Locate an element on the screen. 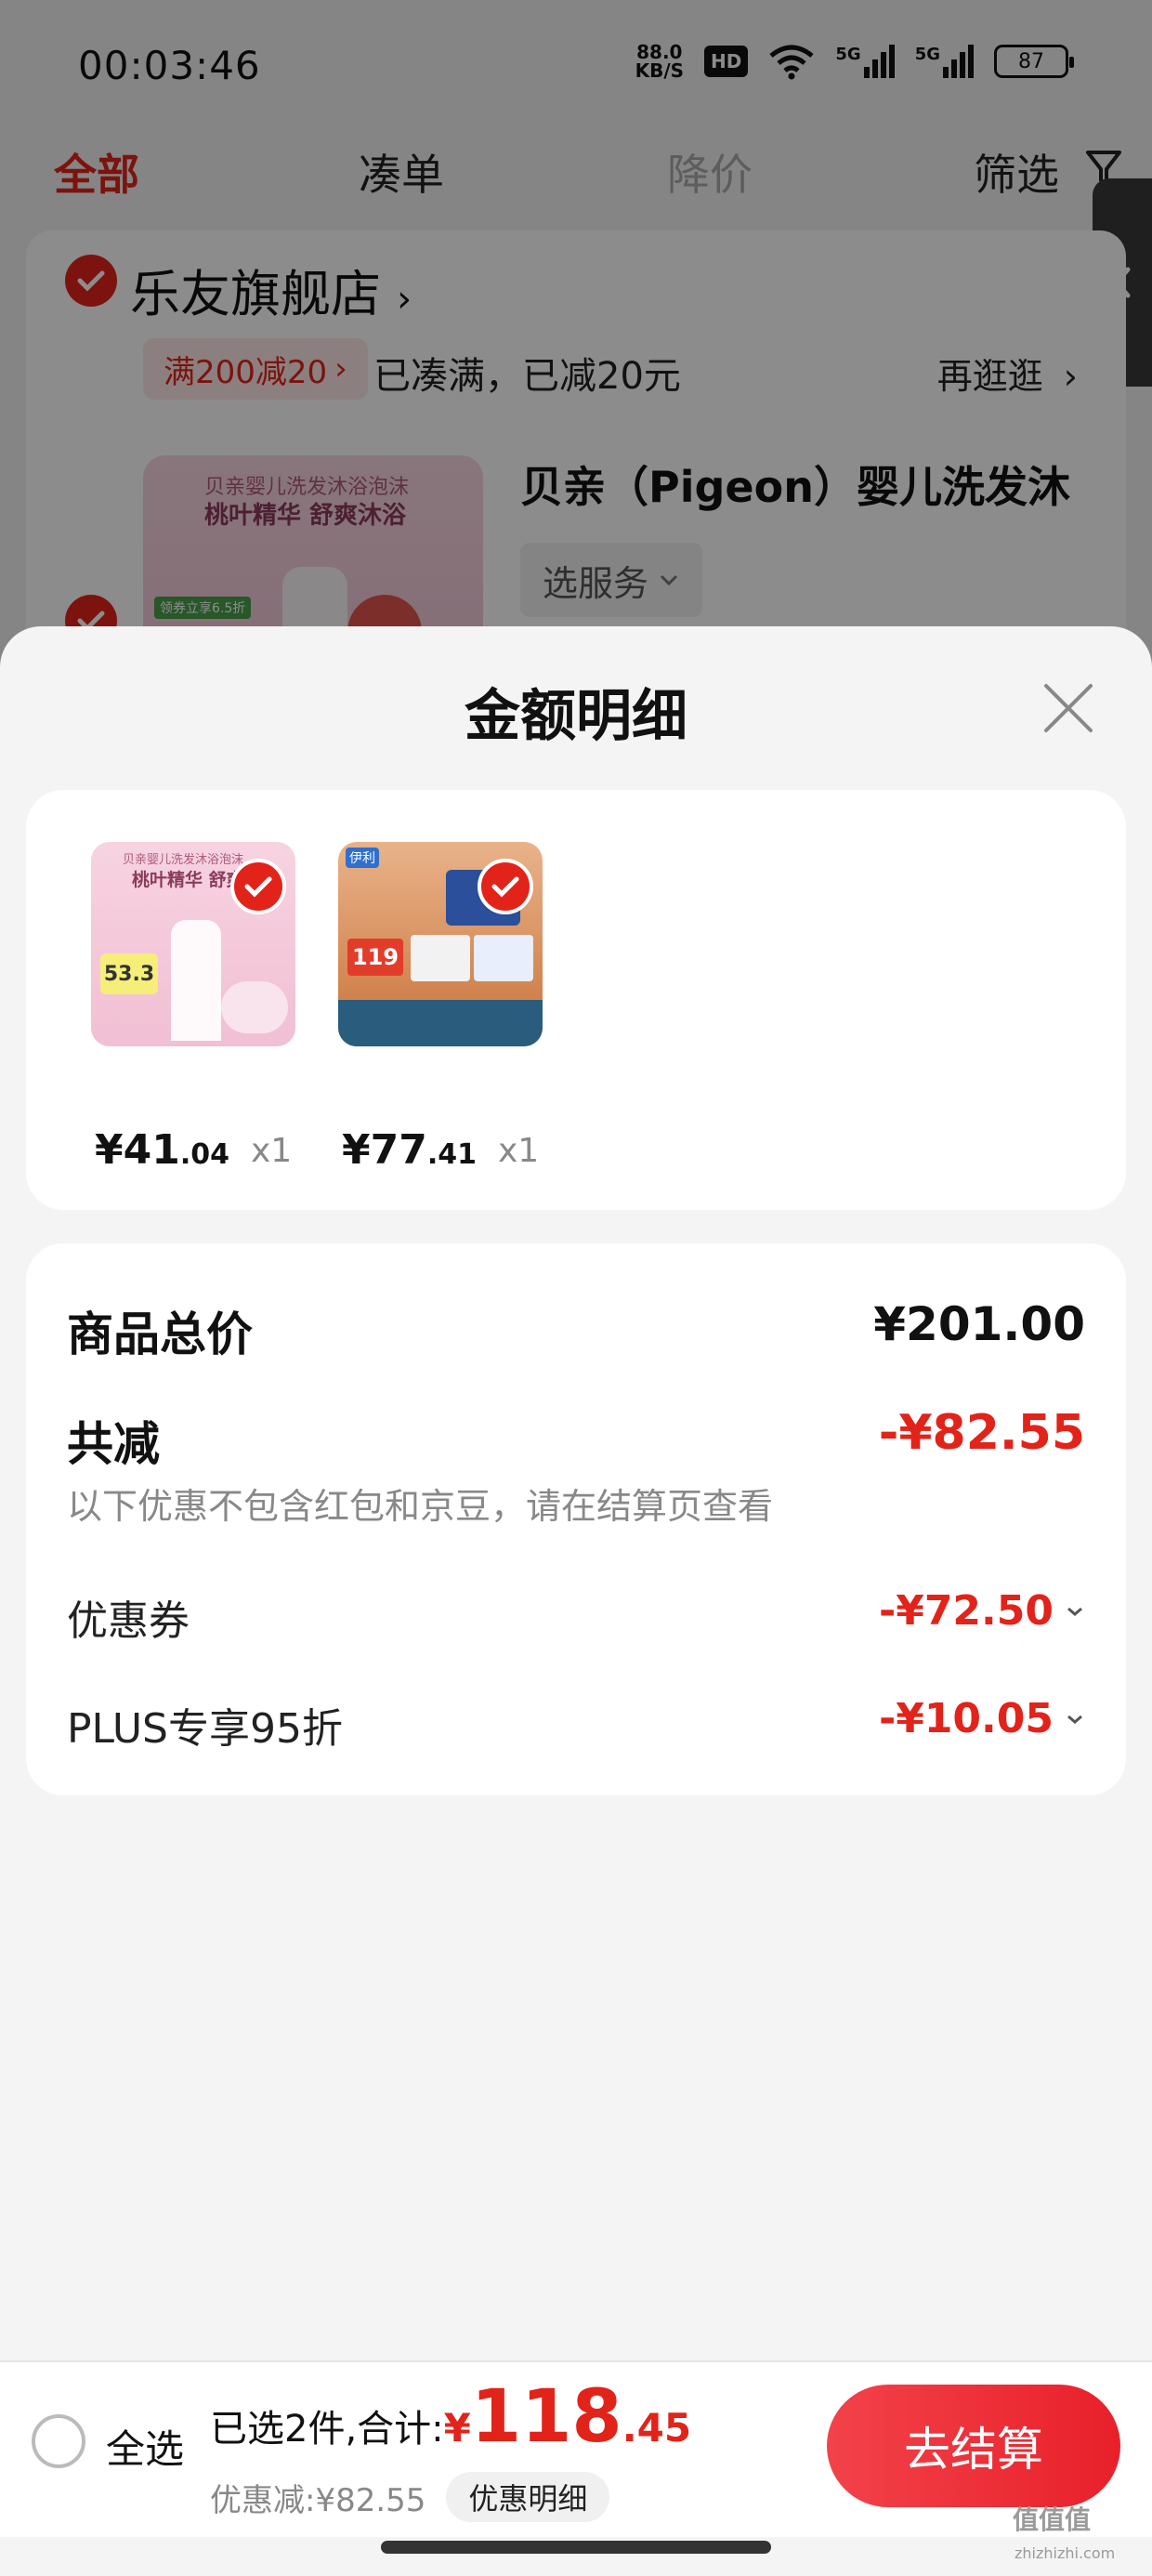 The image size is (1152, 2576). item-price-decimal: .04 is located at coordinates (204, 1154).